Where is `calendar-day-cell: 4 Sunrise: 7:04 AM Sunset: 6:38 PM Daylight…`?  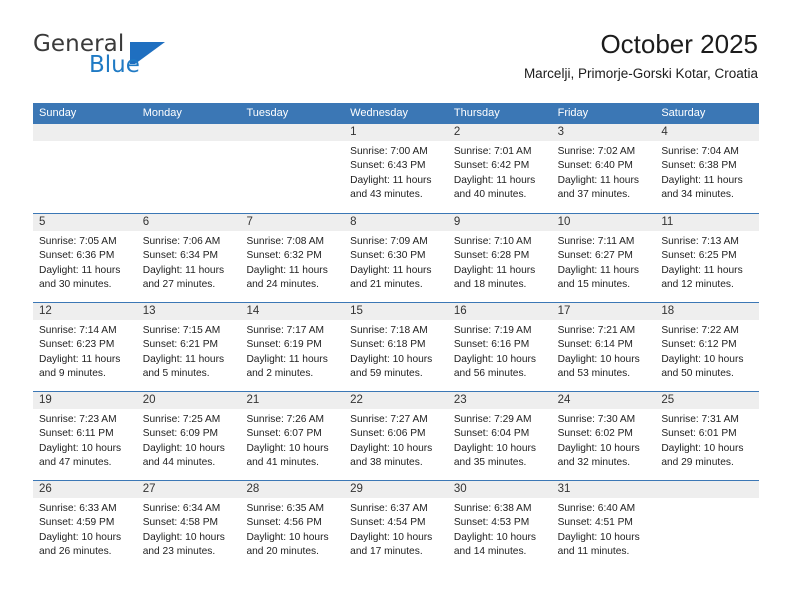 calendar-day-cell: 4 Sunrise: 7:04 AM Sunset: 6:38 PM Daylight… is located at coordinates (707, 168).